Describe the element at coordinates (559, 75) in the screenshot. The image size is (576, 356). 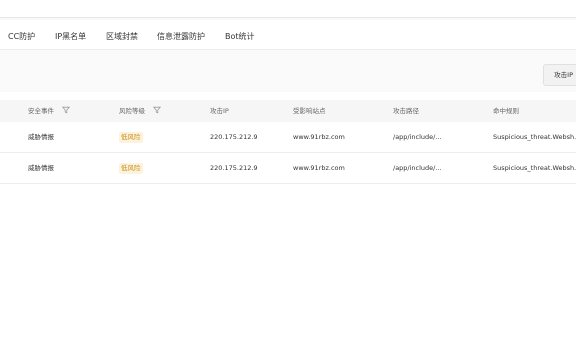
I see `attack-ip-button: 攻击IP` at that location.